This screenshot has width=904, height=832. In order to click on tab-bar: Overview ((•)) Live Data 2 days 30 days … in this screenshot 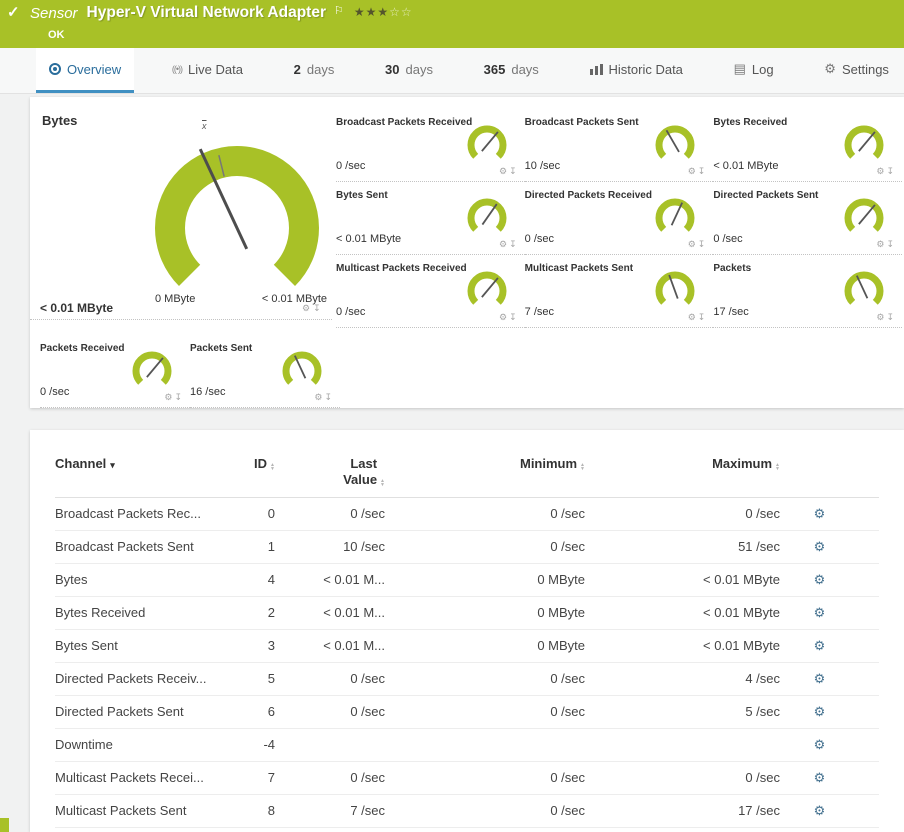, I will do `click(452, 71)`.